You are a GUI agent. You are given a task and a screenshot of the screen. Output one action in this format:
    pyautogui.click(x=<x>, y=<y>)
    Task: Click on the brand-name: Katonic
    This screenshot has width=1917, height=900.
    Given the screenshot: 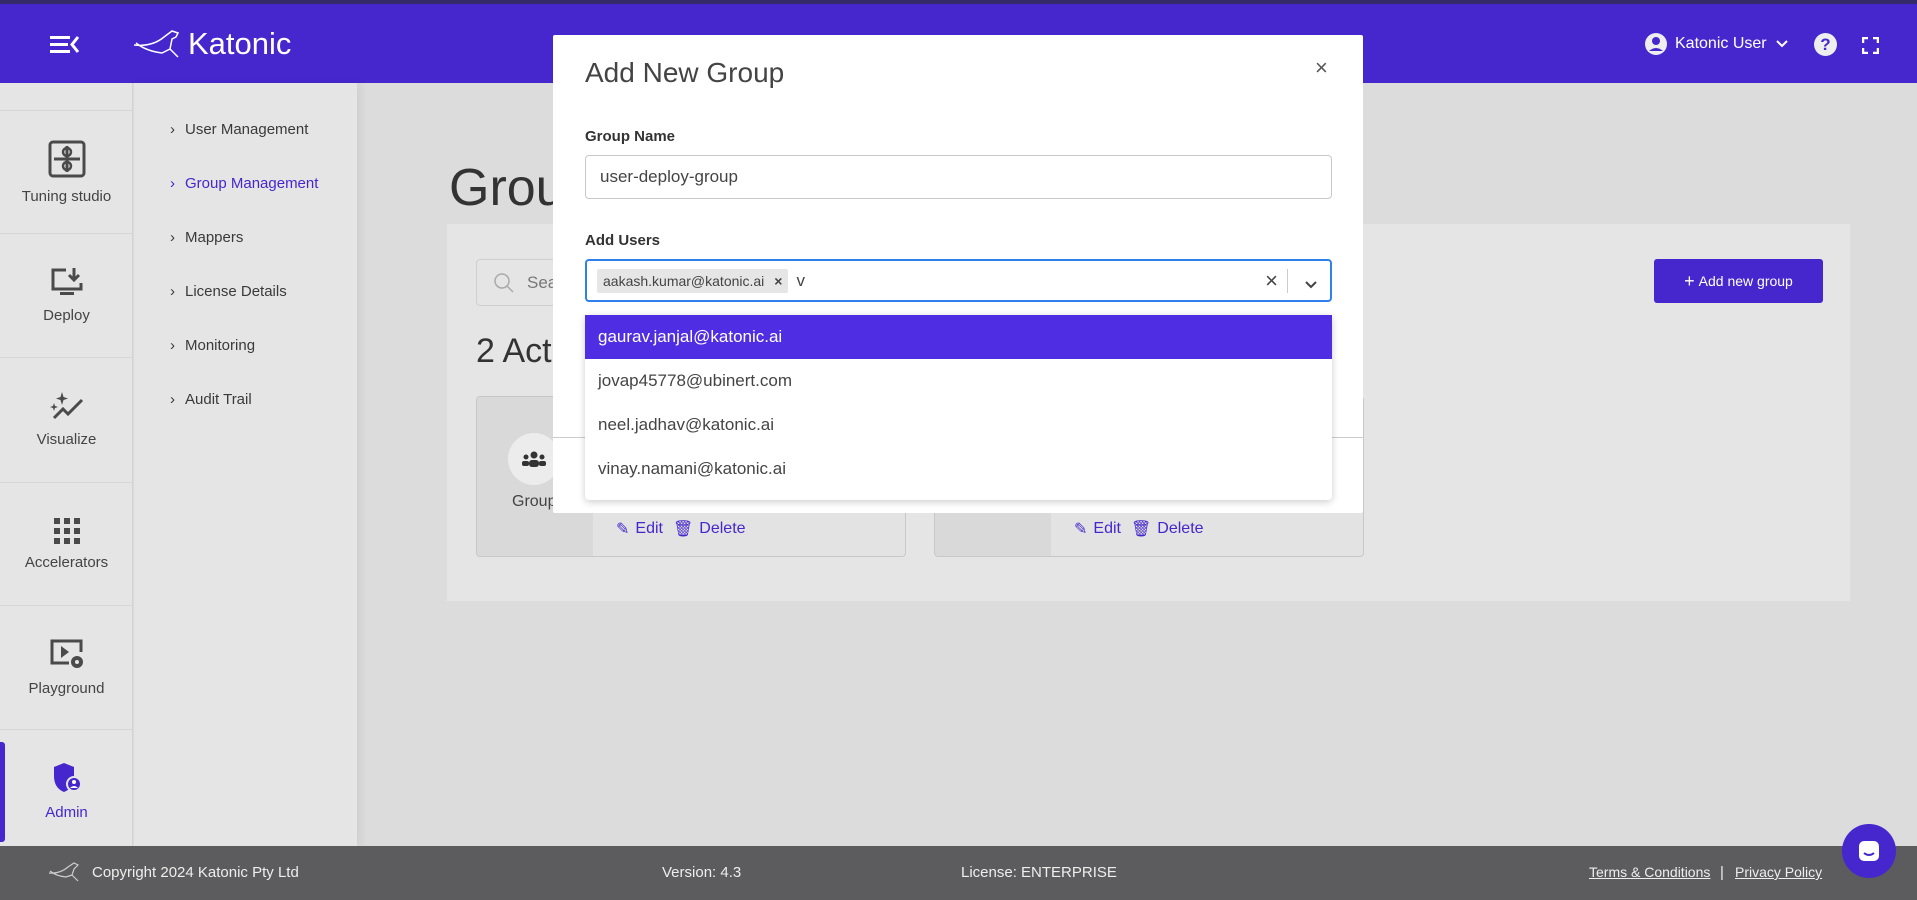 What is the action you would take?
    pyautogui.click(x=240, y=43)
    